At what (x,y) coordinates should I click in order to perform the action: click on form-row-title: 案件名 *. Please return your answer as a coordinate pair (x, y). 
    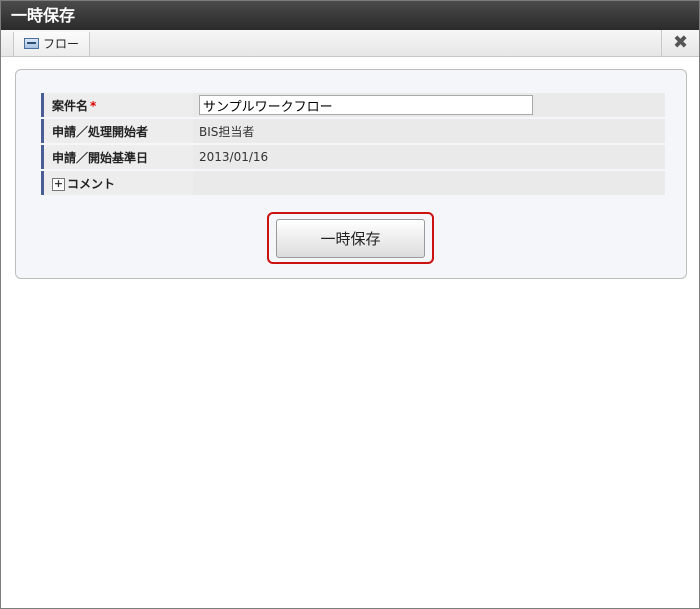
    Looking at the image, I should click on (353, 105).